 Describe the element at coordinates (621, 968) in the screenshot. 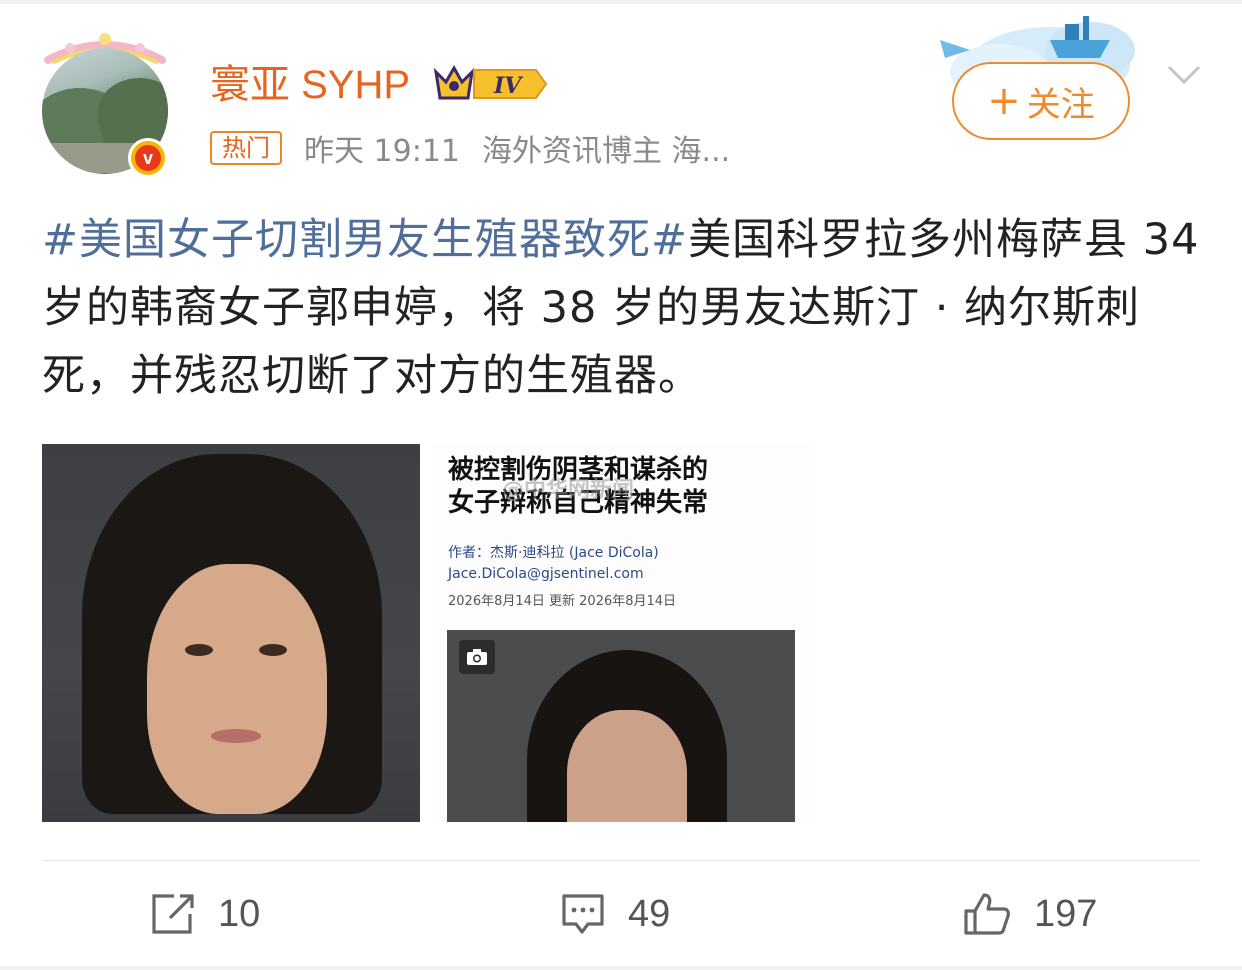

I see `bottom-border` at that location.